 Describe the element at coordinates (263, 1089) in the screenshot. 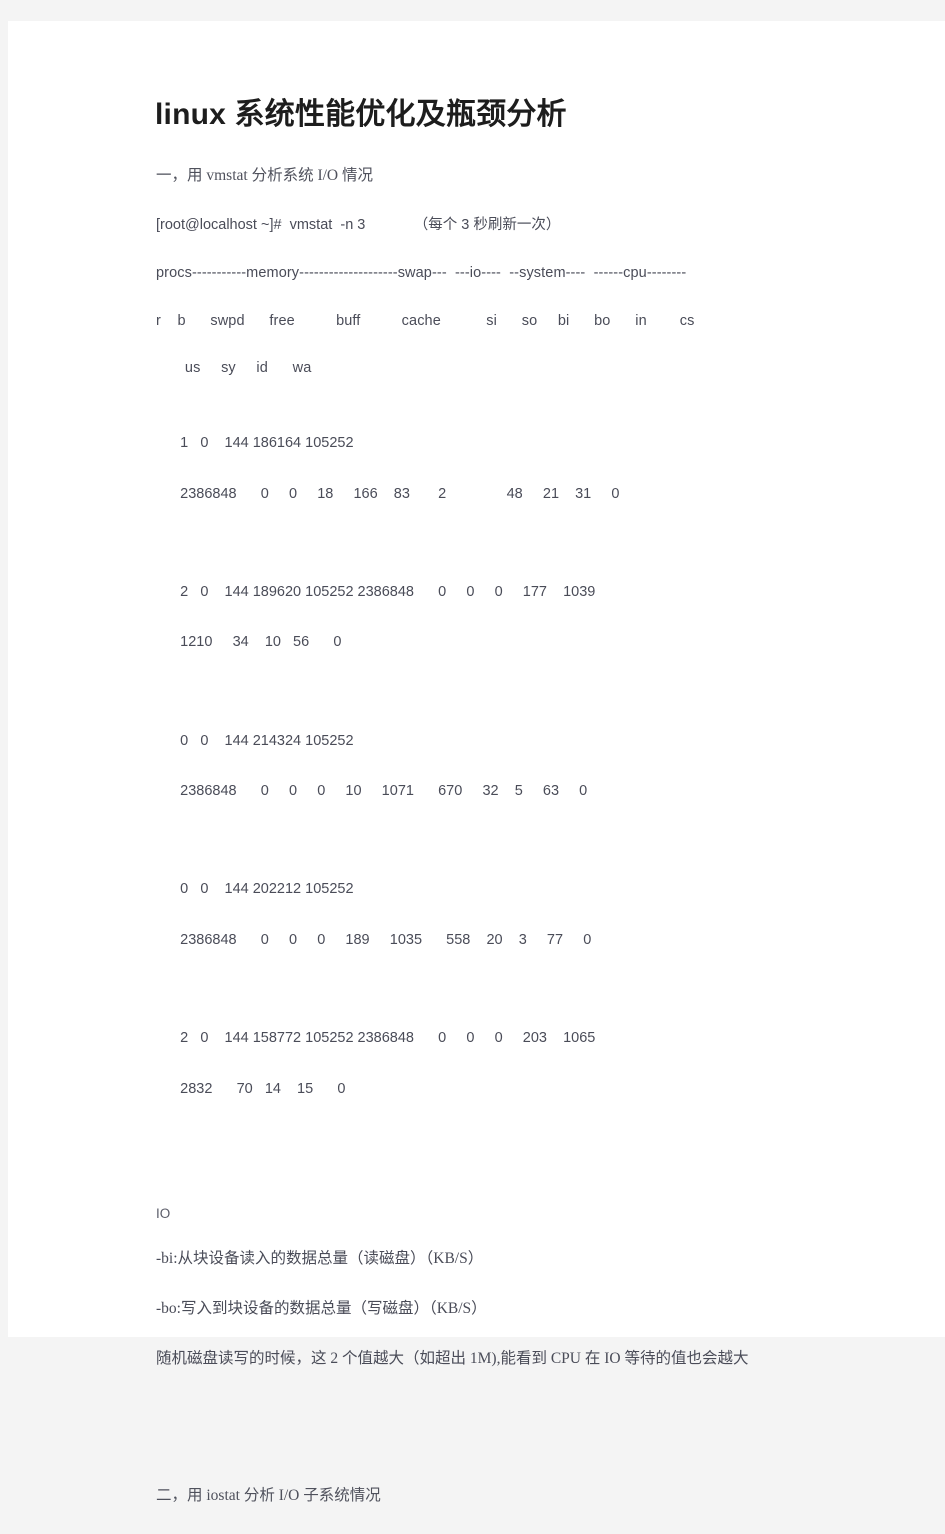

I see `vmstat-sample-line-b: 2832 70 14 15 0` at that location.